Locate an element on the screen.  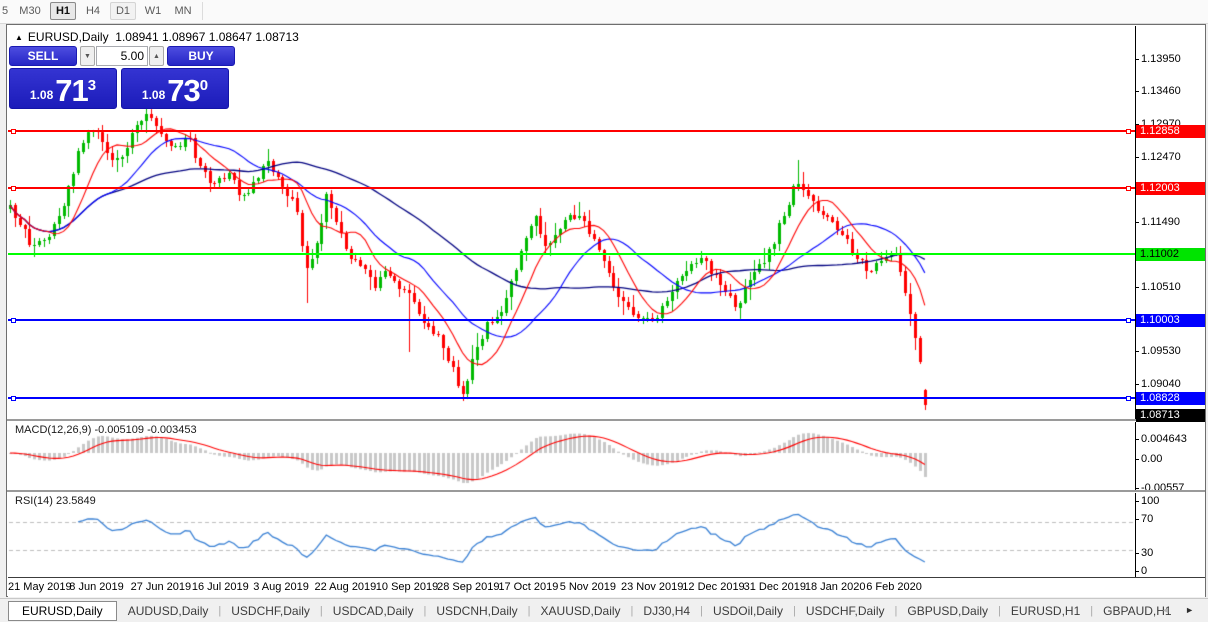
buy-price: 1.08 73 0 is located at coordinates (175, 88).